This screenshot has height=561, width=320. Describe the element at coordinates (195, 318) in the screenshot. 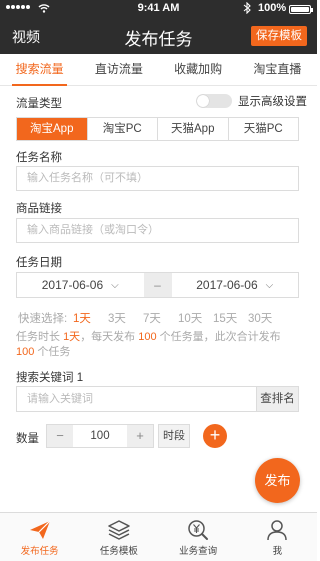

I see `quick-option-10-days: 10天` at that location.